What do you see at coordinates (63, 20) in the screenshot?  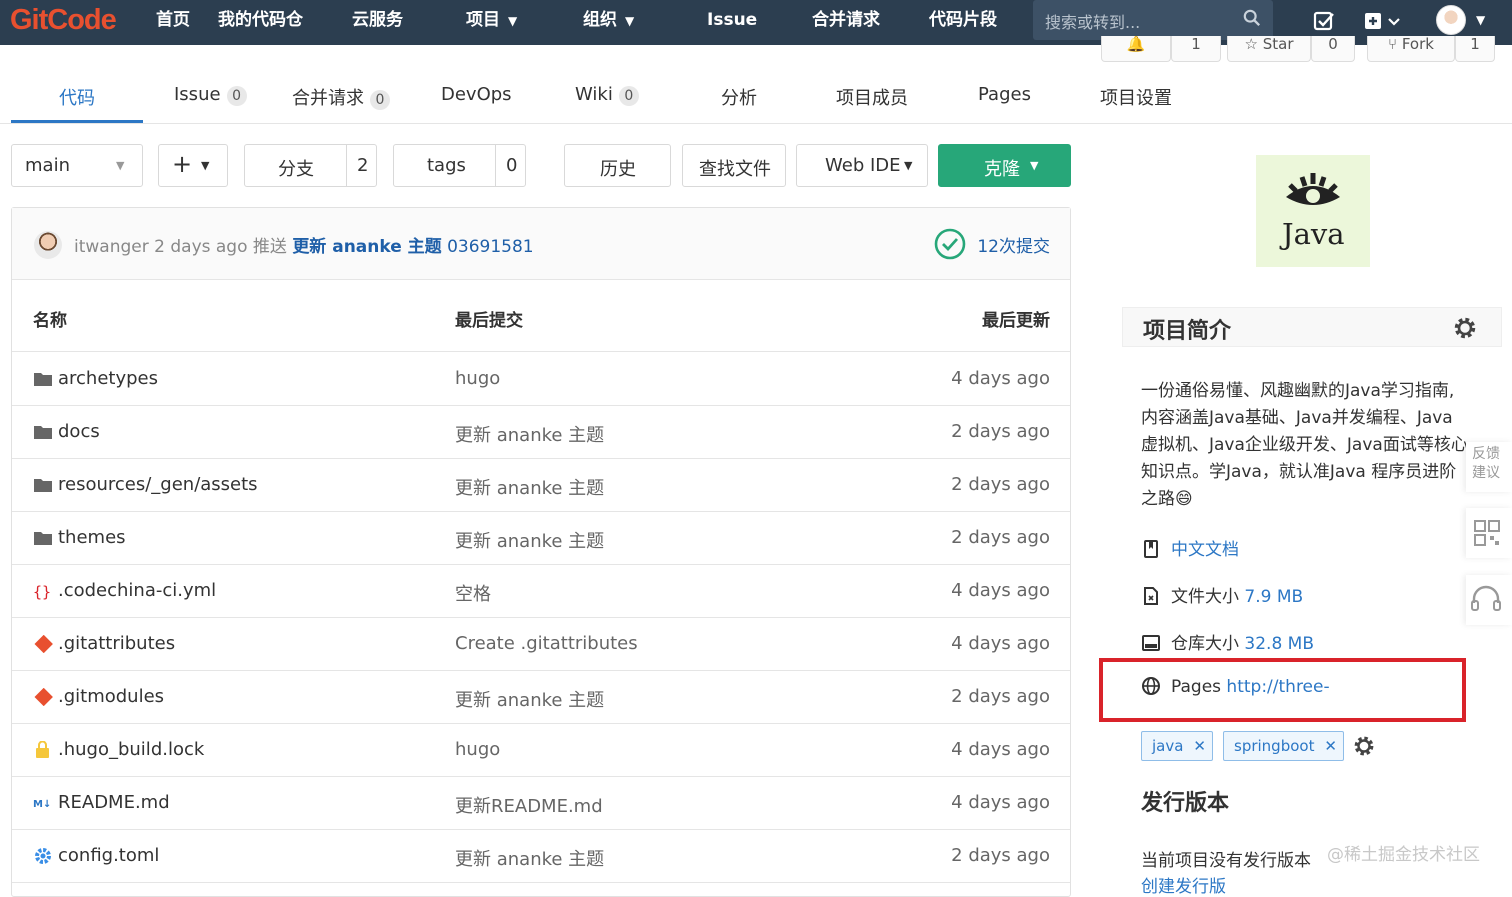 I see `gitcode-logo: GitCode` at bounding box center [63, 20].